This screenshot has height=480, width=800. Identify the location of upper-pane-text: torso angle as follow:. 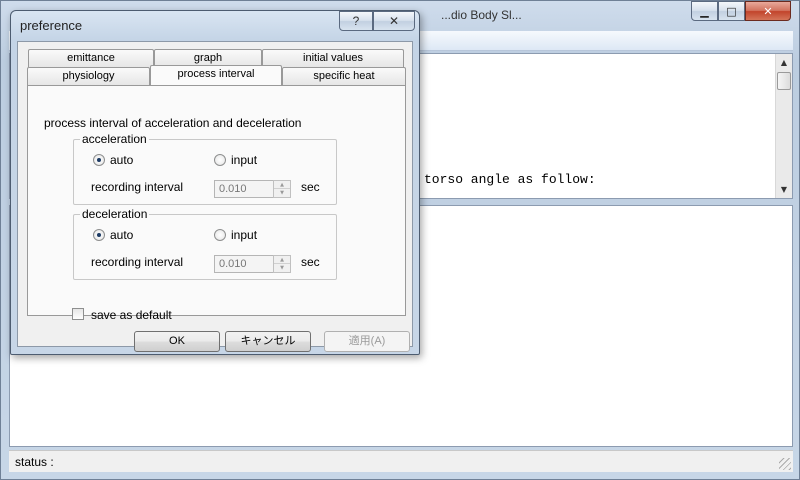
(510, 179).